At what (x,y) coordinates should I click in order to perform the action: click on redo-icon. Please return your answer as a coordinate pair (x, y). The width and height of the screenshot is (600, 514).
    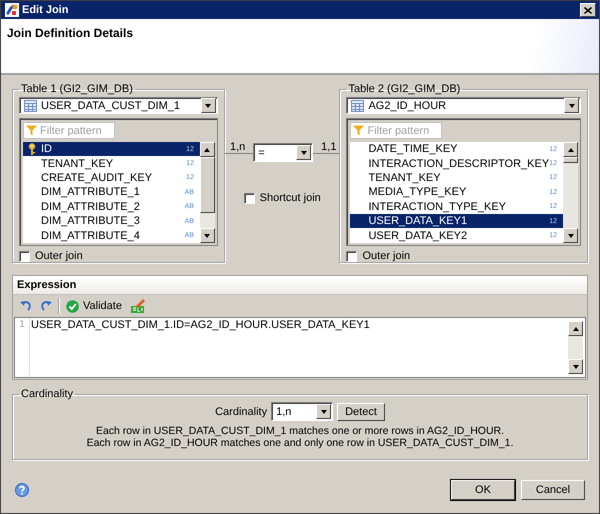
    Looking at the image, I should click on (46, 306).